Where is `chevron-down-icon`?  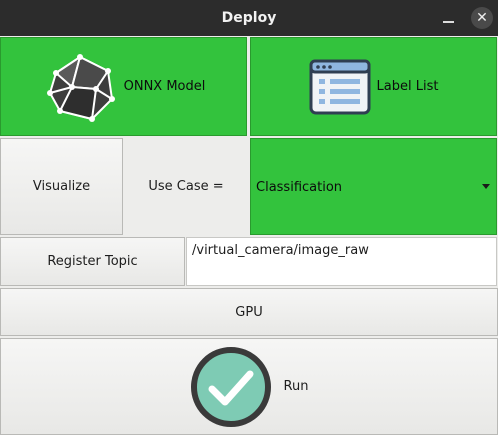 chevron-down-icon is located at coordinates (486, 186).